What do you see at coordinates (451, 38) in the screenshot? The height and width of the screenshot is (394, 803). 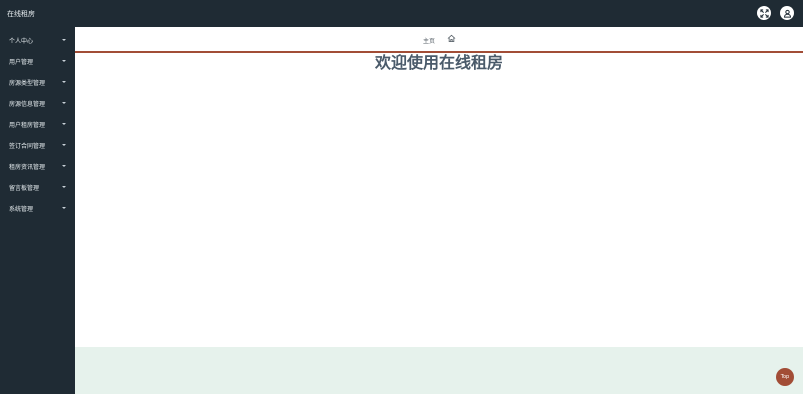 I see `home-icon` at bounding box center [451, 38].